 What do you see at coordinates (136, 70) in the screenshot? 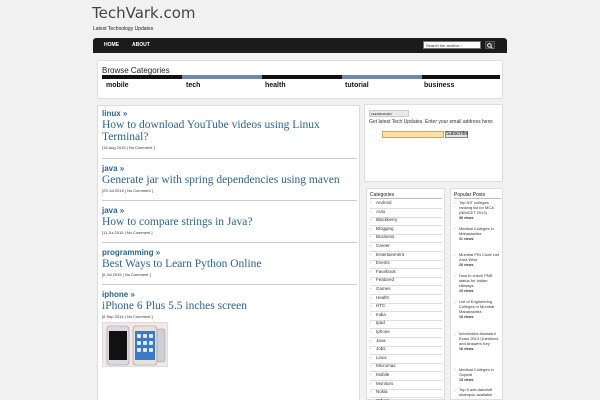
I see `browse-title: Browse Categories` at bounding box center [136, 70].